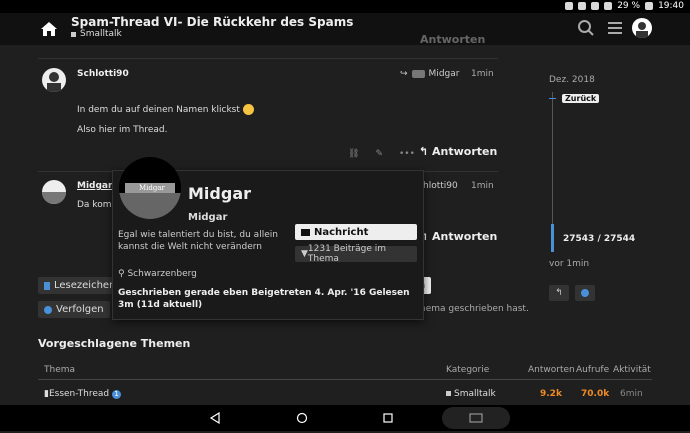 This screenshot has width=690, height=433. Describe the element at coordinates (103, 74) in the screenshot. I see `post-username: Schlotti90` at that location.